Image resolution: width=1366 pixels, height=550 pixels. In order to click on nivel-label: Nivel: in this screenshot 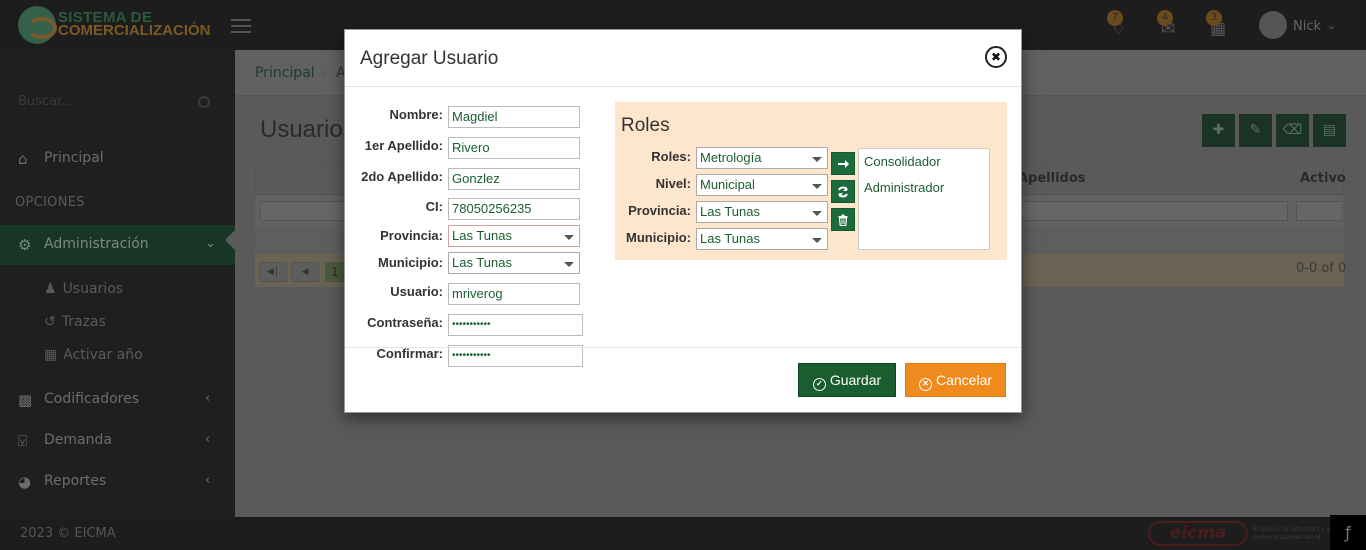, I will do `click(673, 183)`.